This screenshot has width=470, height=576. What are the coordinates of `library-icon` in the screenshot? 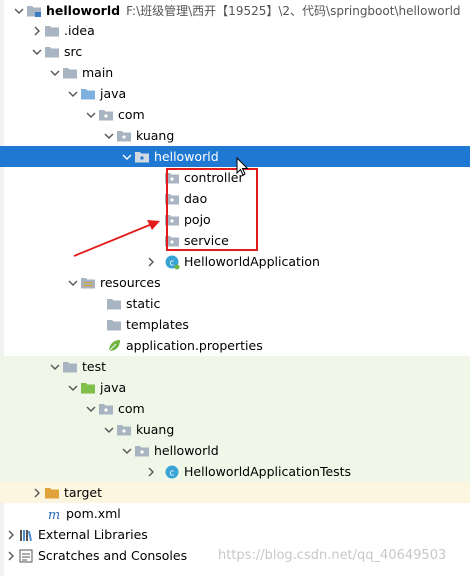 It's located at (26, 535).